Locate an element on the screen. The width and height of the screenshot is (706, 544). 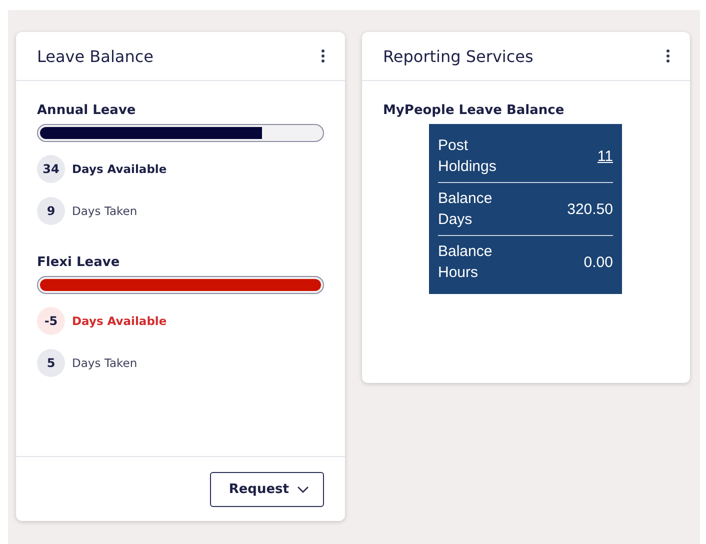
row-value: 0.00 is located at coordinates (598, 262).